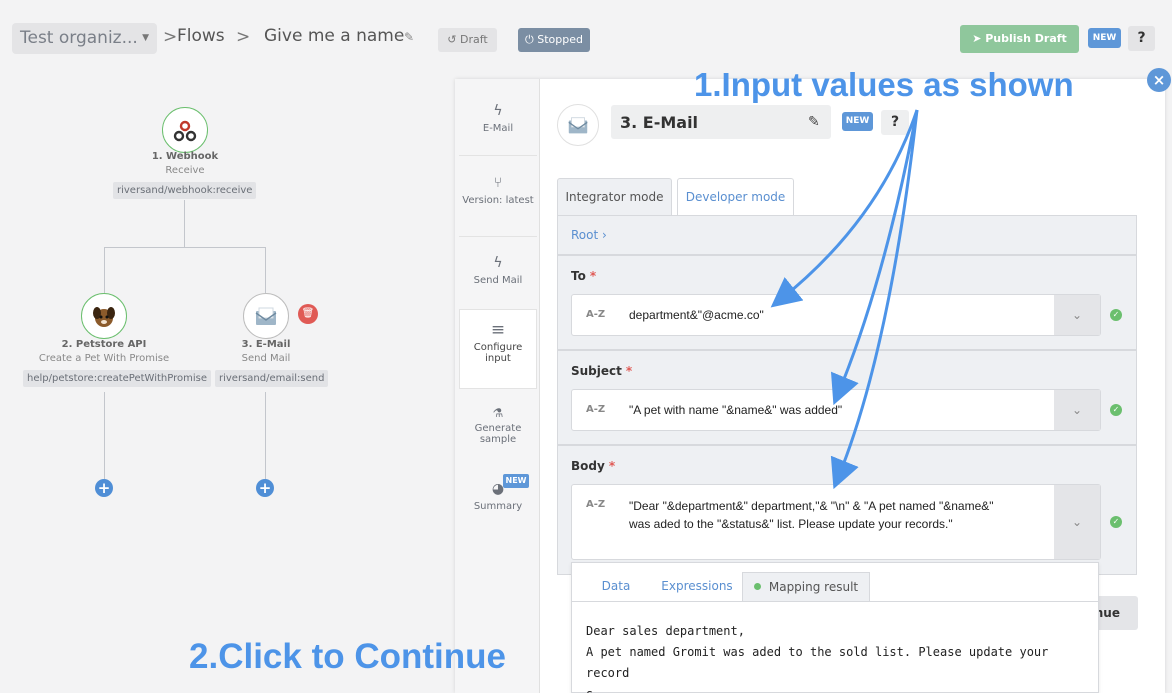 The height and width of the screenshot is (693, 1172). I want to click on sidebar-summary-label: Summary, so click(498, 506).